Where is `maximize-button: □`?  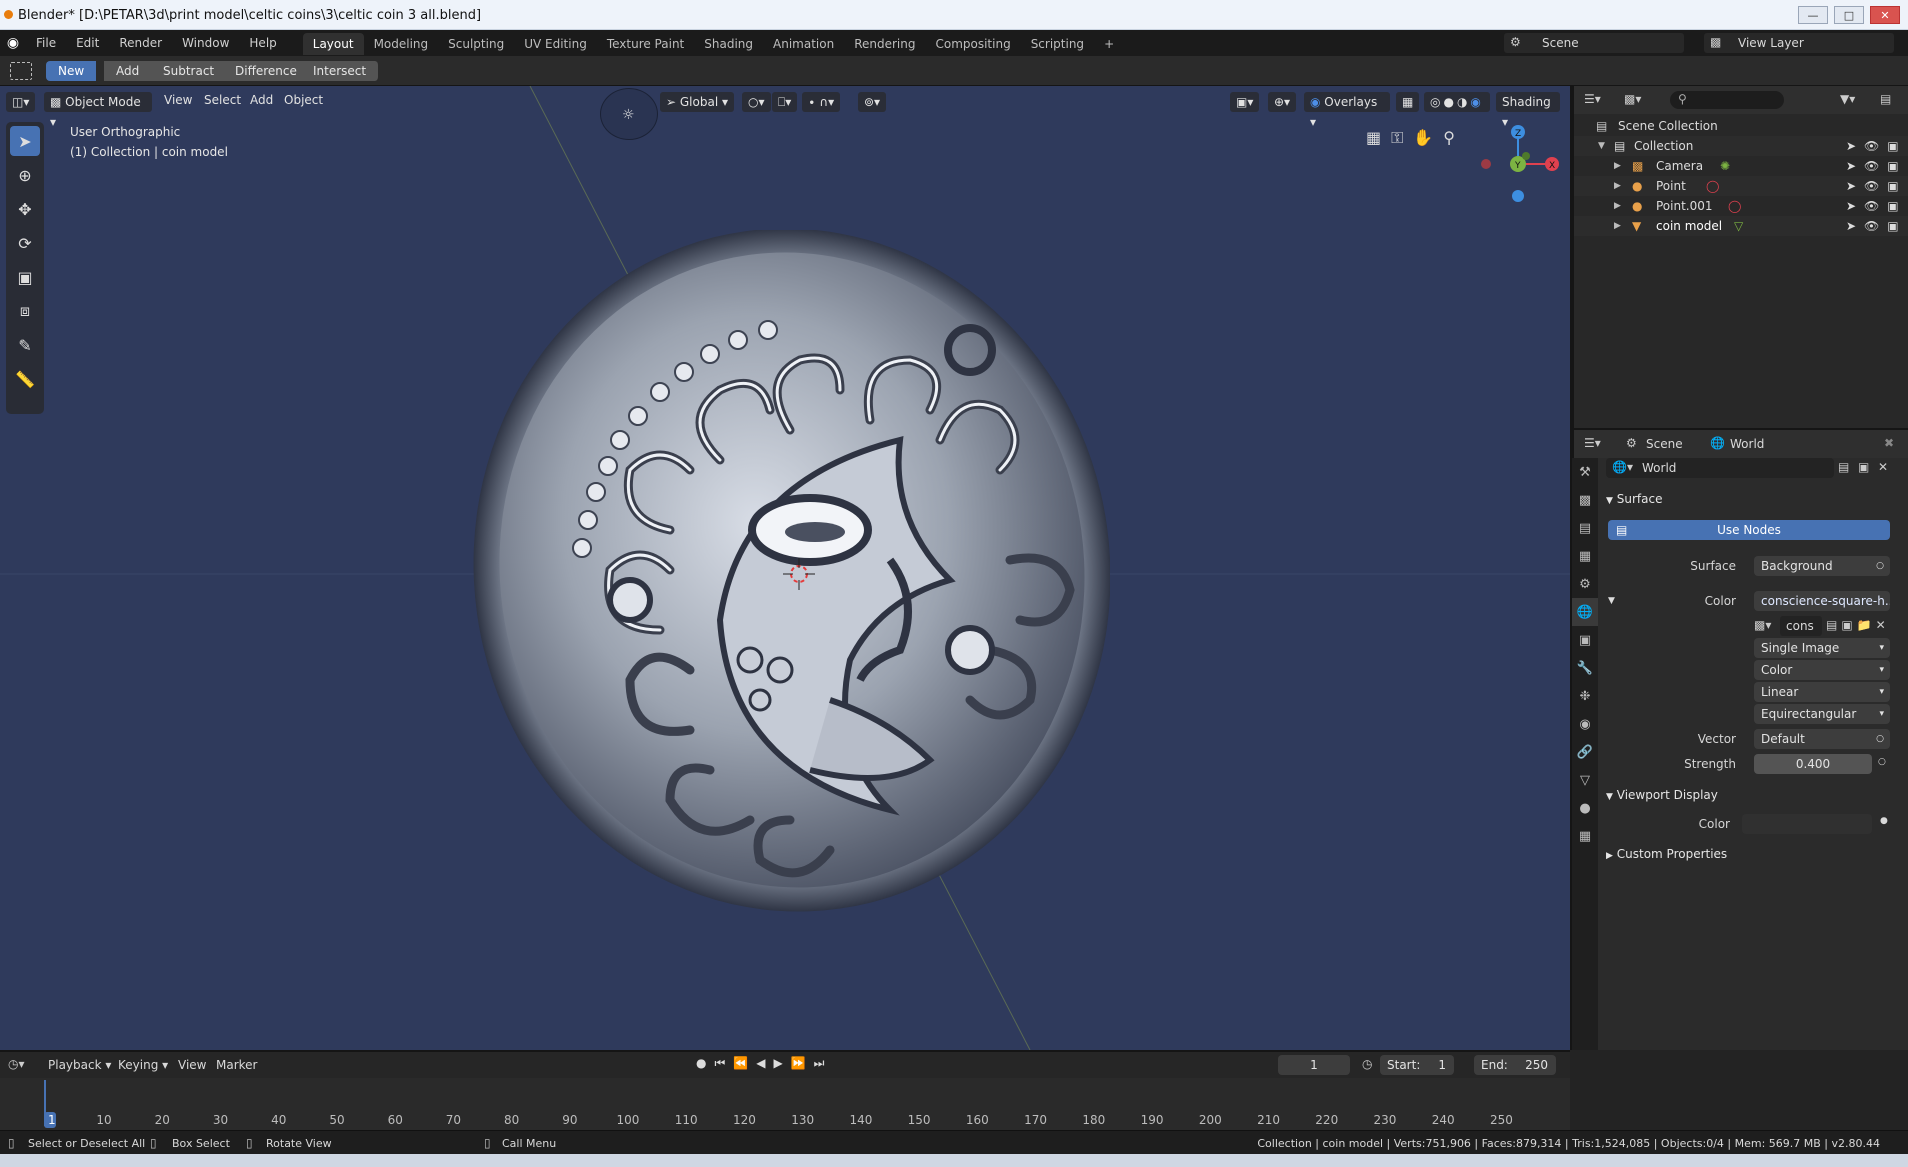 maximize-button: □ is located at coordinates (1849, 15).